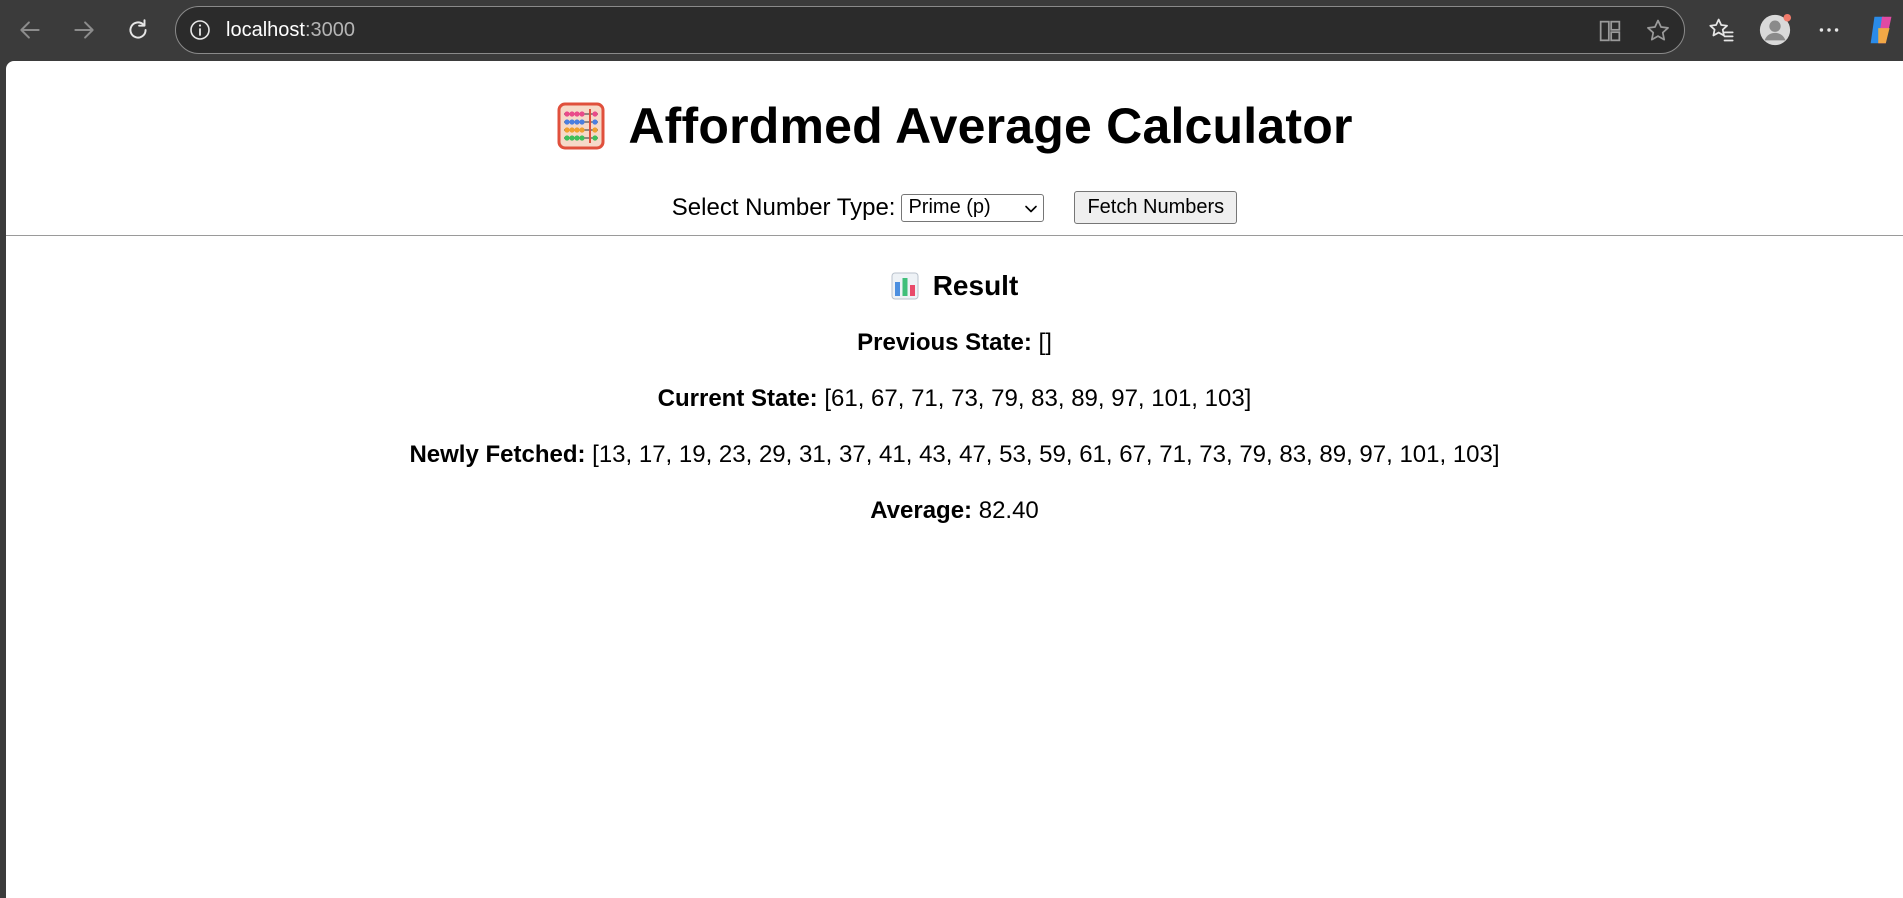 This screenshot has height=898, width=1903. I want to click on number-type-select: Prime (p), so click(973, 207).